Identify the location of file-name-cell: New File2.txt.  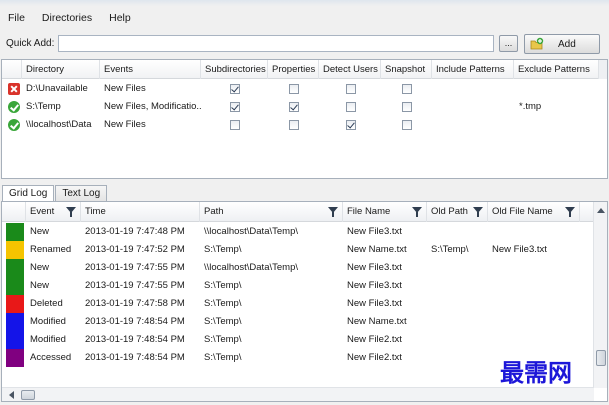
(374, 339).